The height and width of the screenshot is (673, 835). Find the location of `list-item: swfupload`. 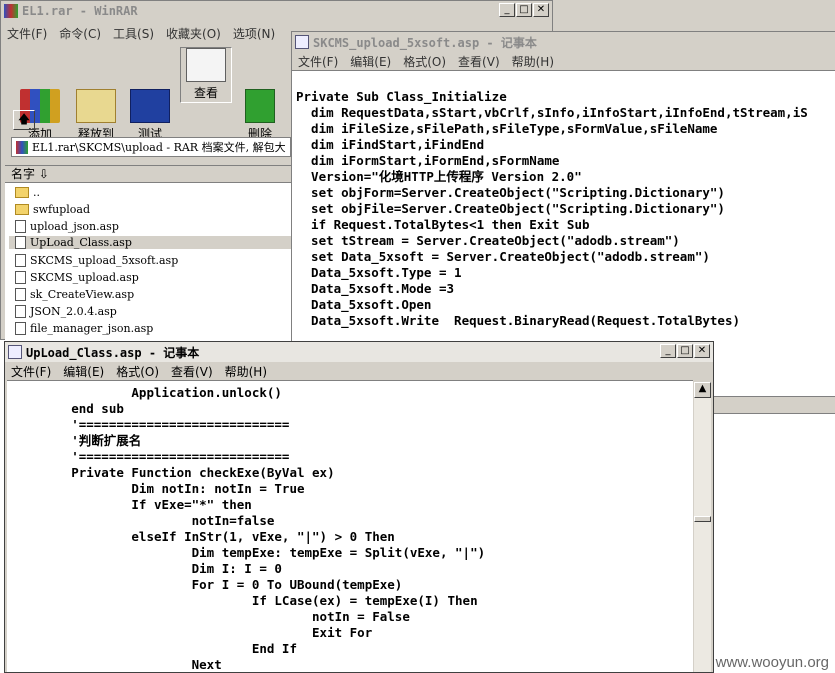

list-item: swfupload is located at coordinates (52, 209).